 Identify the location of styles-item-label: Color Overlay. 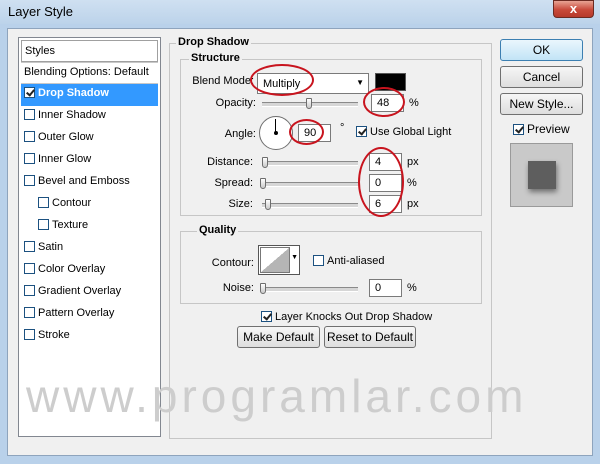
(72, 269).